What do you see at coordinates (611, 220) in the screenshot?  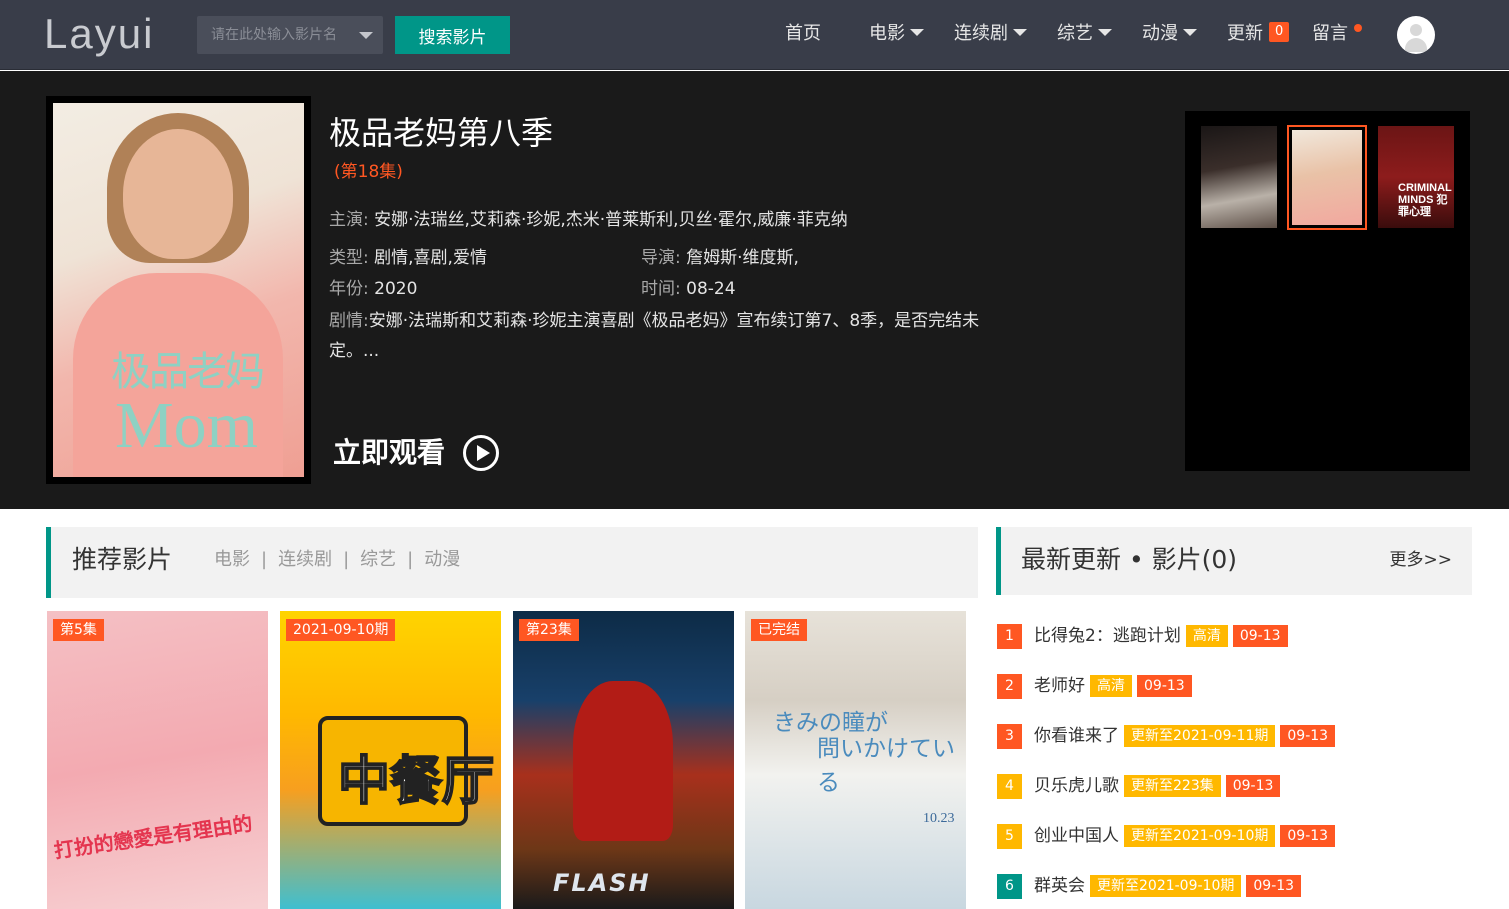 I see `cast-value: 安娜·法瑞丝,艾莉森·珍妮,杰米·普莱斯利,贝丝·霍尔,威廉·菲克纳` at bounding box center [611, 220].